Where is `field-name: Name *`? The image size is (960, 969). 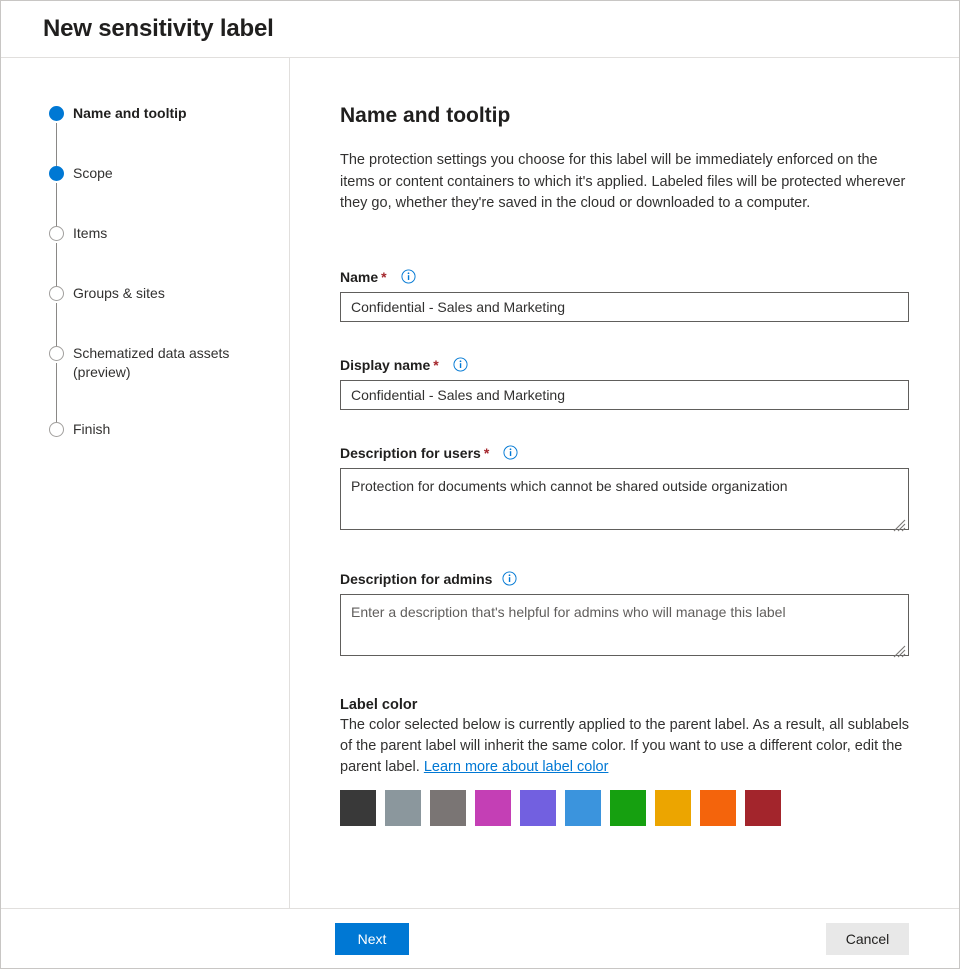
field-name: Name * is located at coordinates (634, 295).